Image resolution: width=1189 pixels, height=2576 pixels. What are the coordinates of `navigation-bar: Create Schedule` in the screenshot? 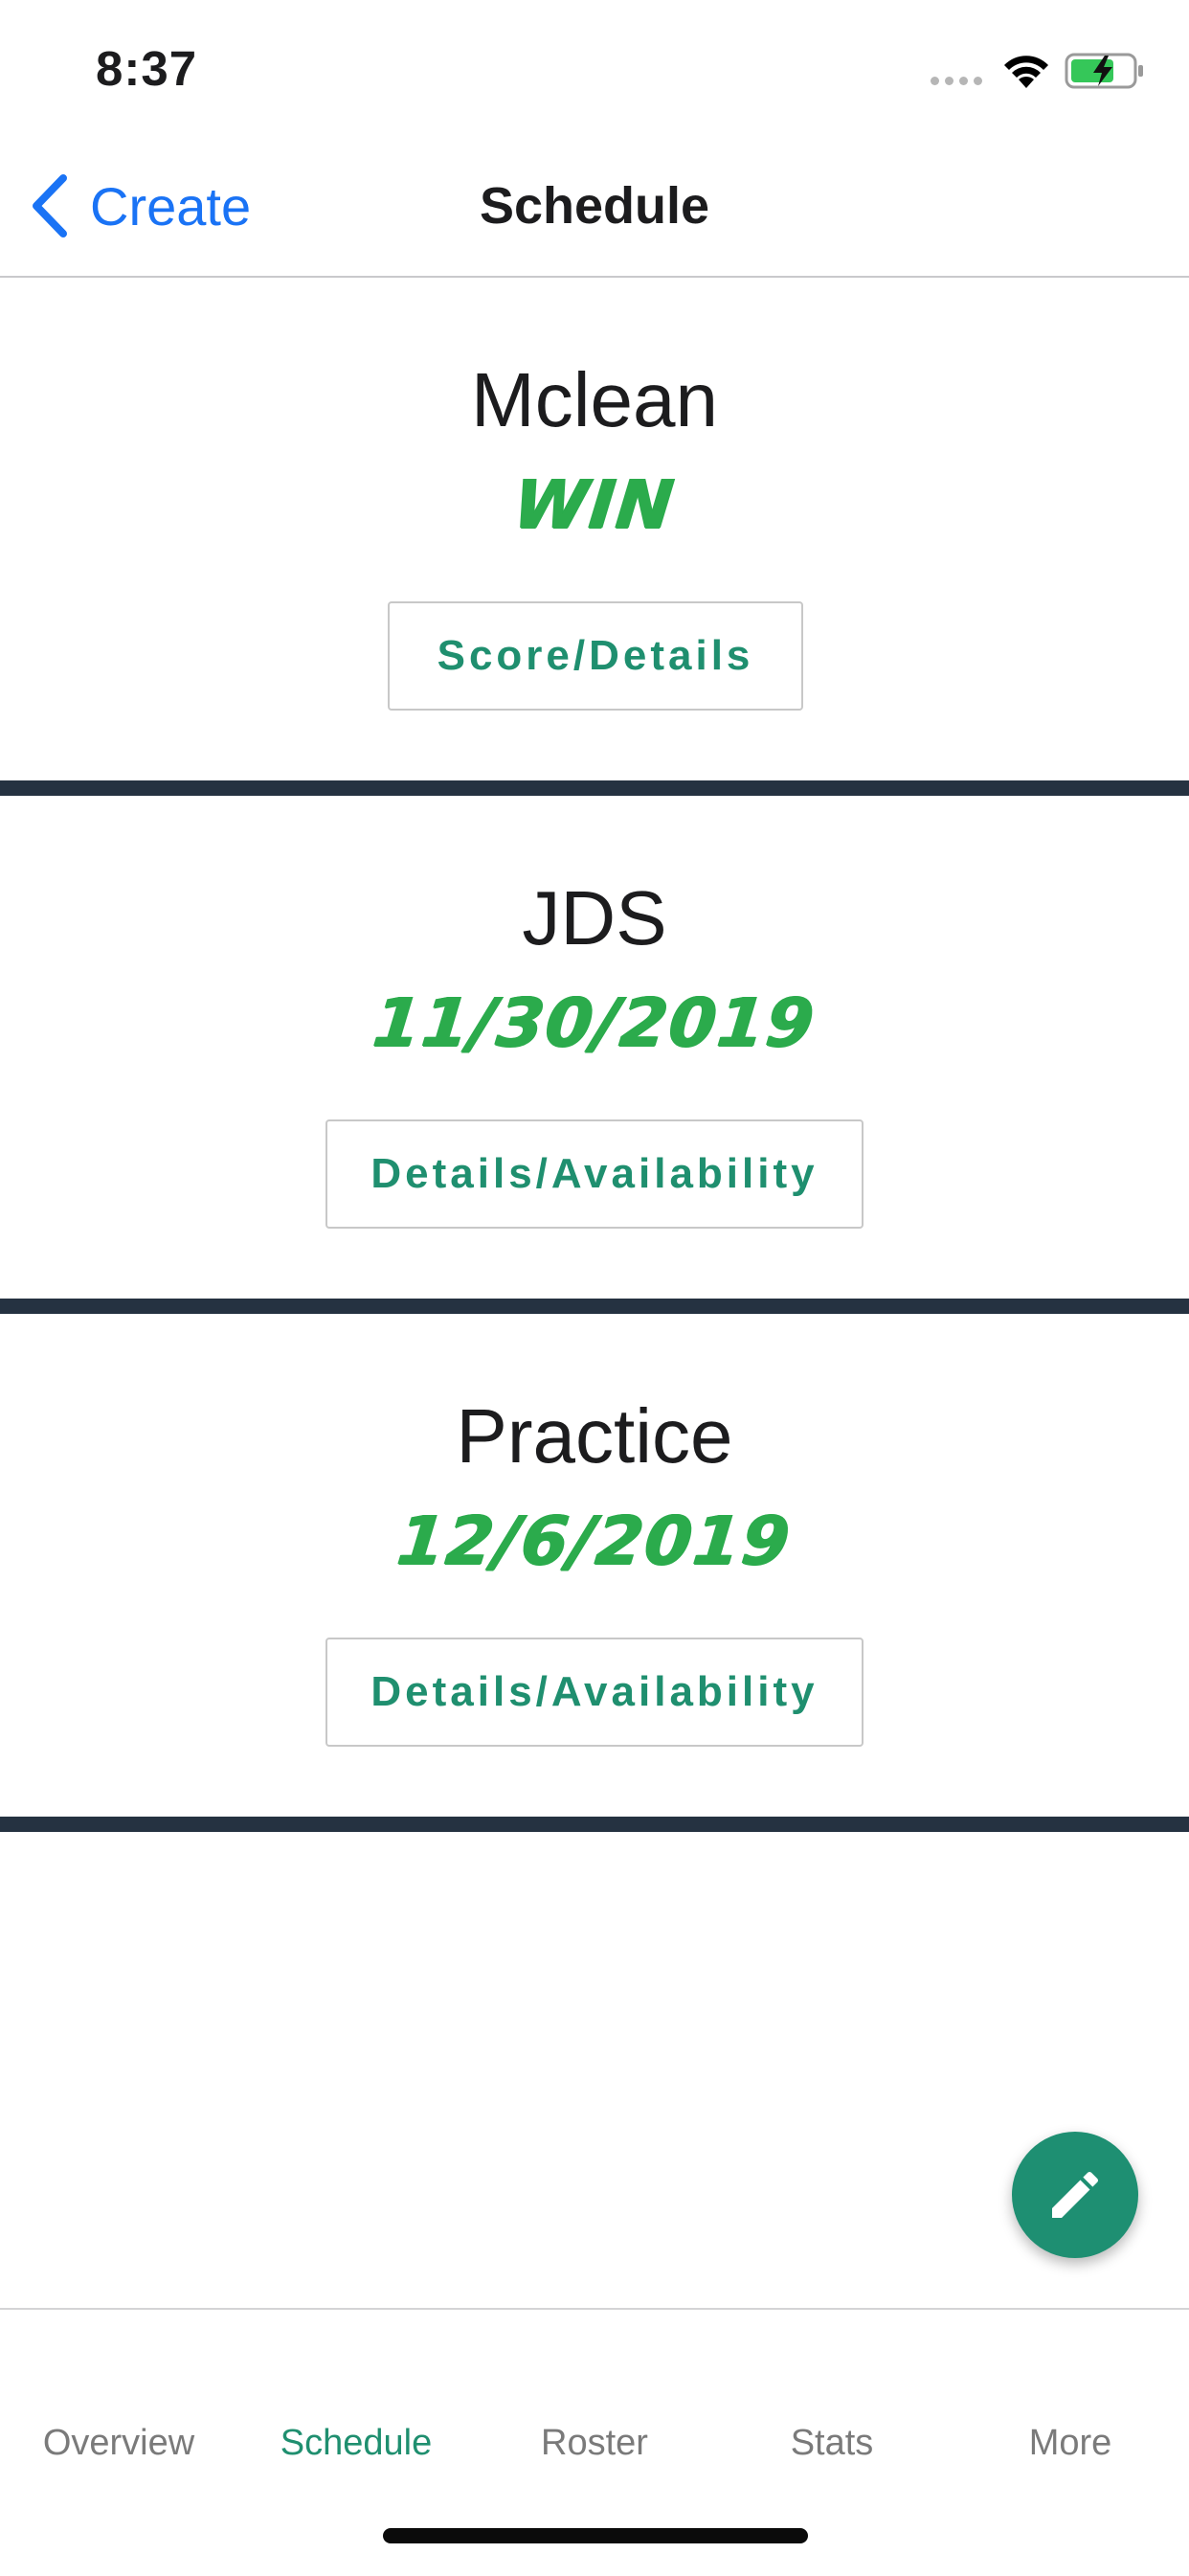 It's located at (594, 206).